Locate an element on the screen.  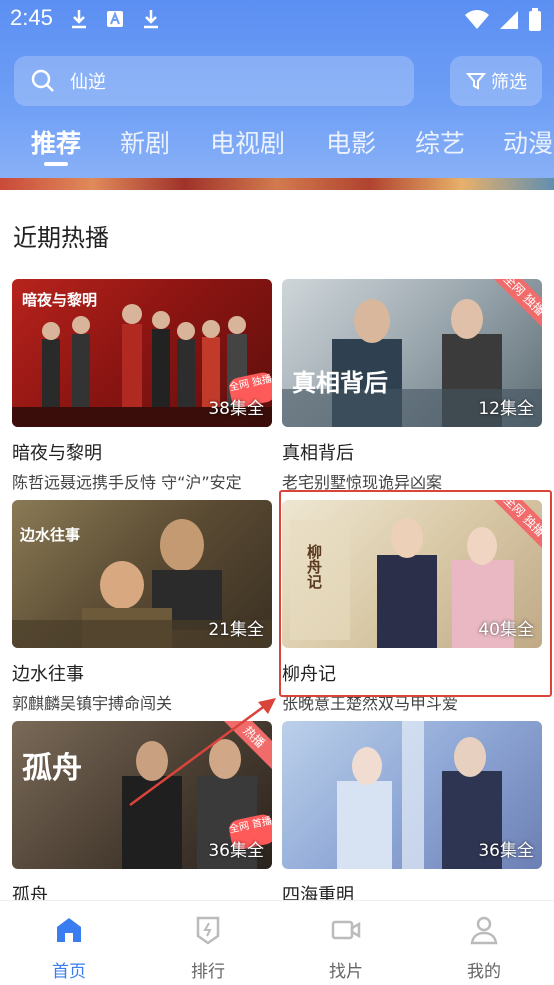
filter-label: 筛选 is located at coordinates (509, 82).